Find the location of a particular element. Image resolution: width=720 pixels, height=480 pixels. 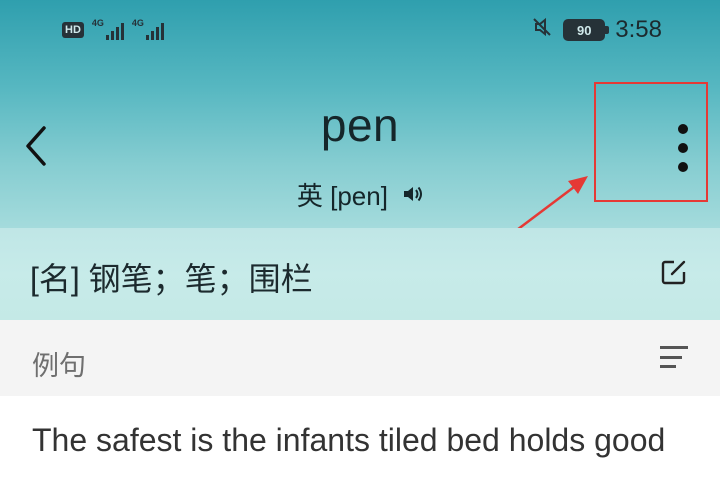

status-bar: HD 4G 4G 90 3:58 is located at coordinates (360, 34).